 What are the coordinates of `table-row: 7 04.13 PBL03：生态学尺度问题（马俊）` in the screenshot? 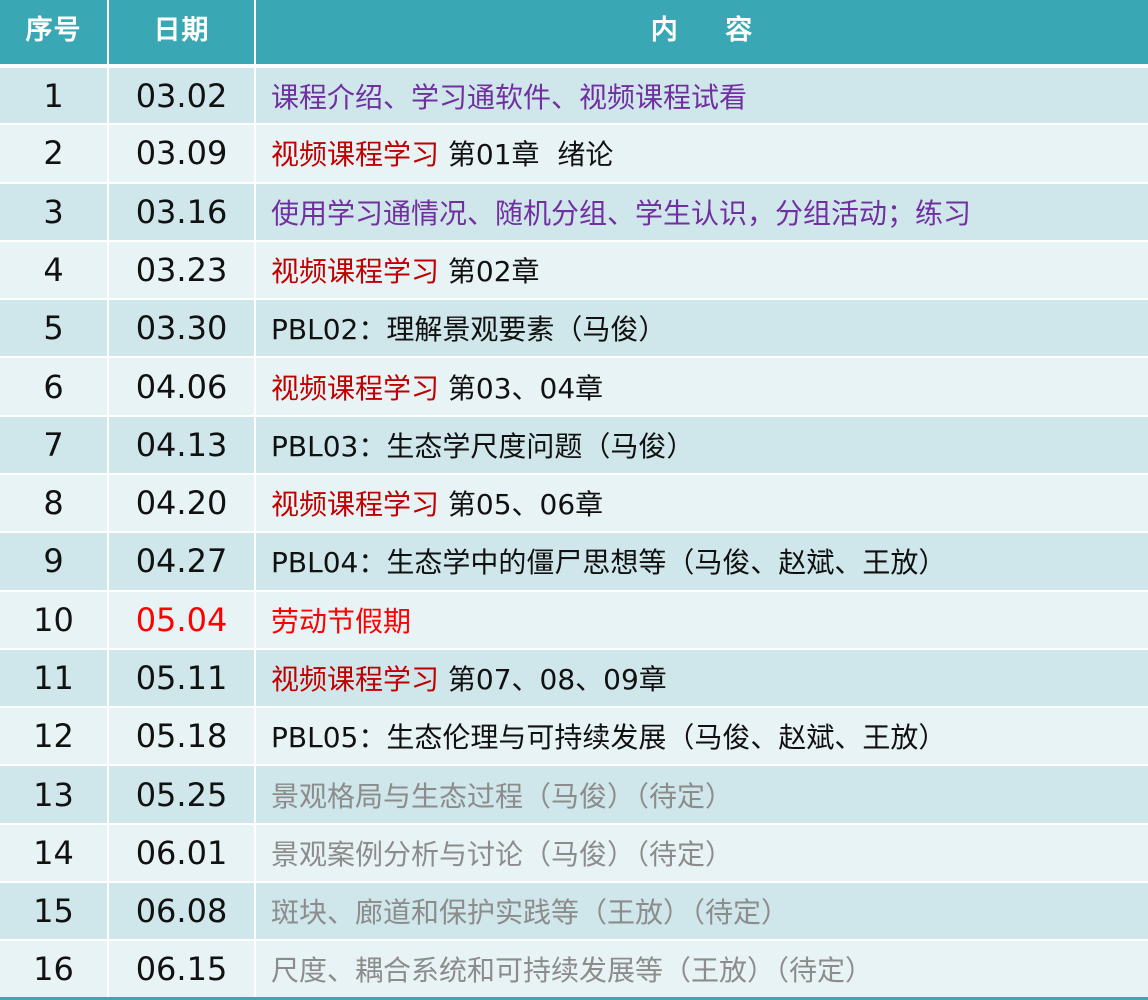 It's located at (574, 445).